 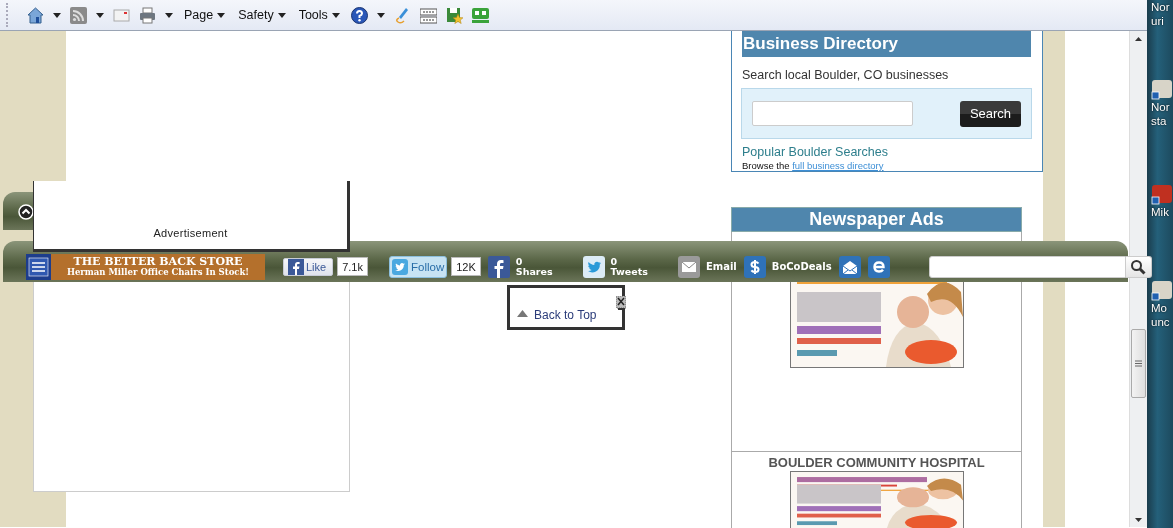 What do you see at coordinates (1138, 520) in the screenshot?
I see `scroll-down-icon` at bounding box center [1138, 520].